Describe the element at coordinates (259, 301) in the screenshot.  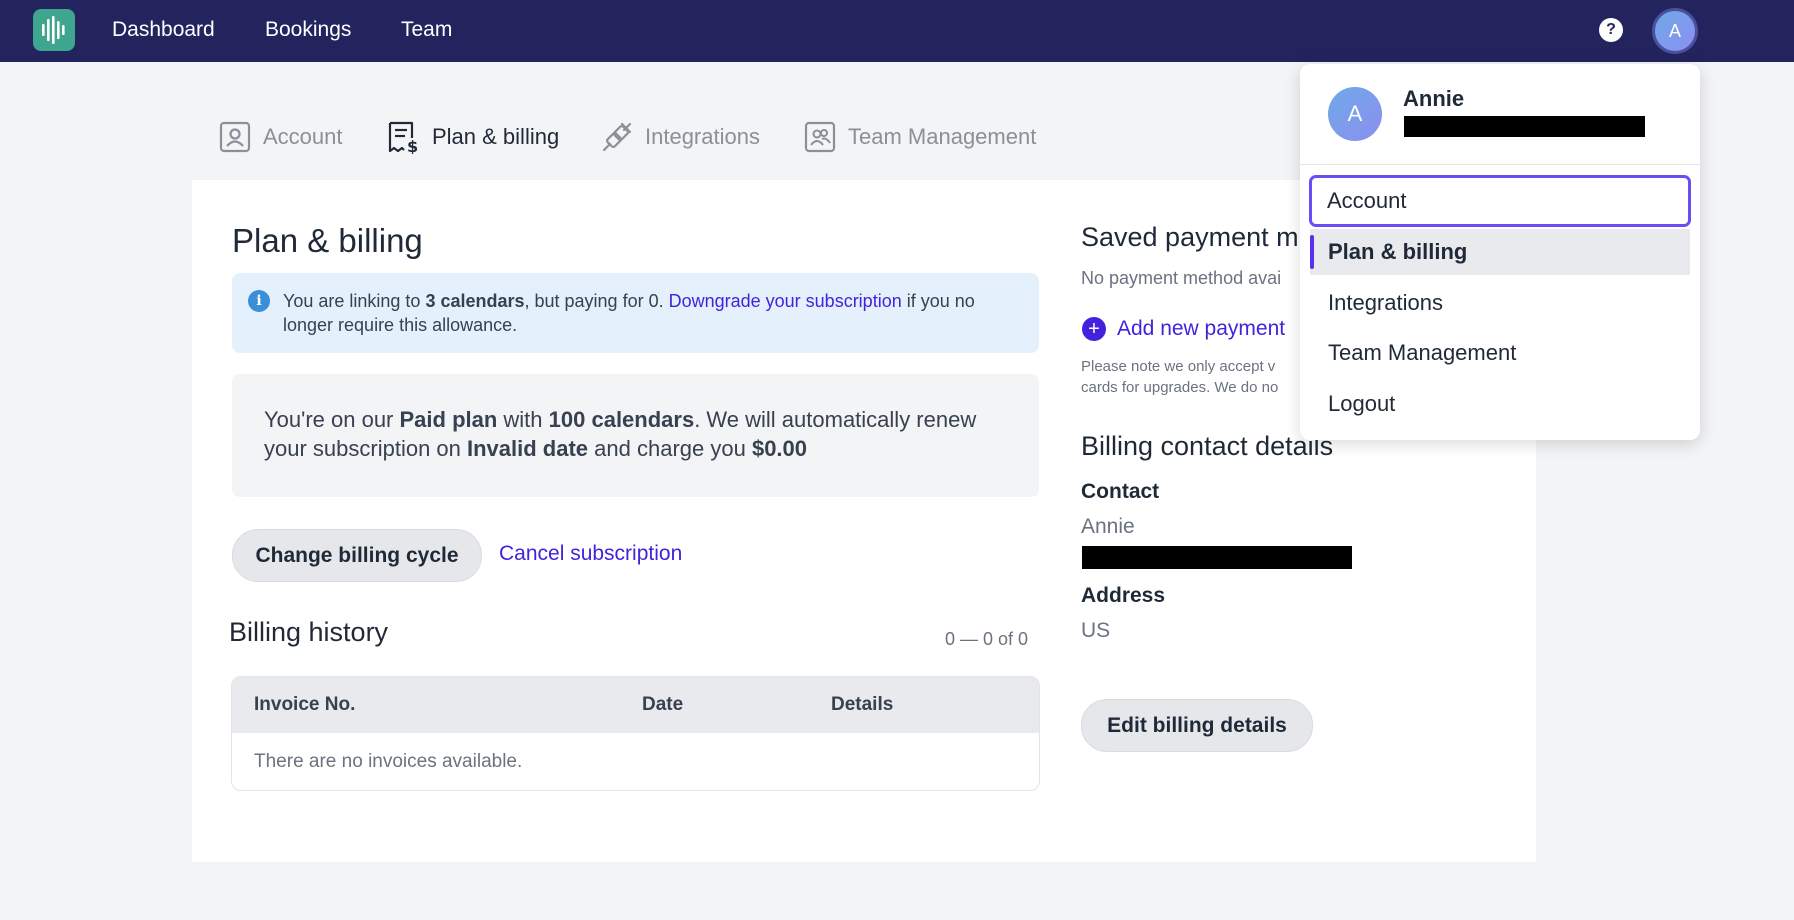
I see `info-icon: i` at that location.